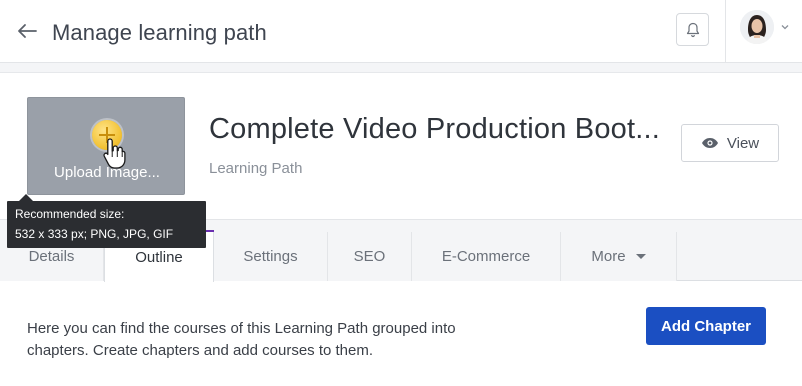 This screenshot has width=802, height=386. I want to click on avatar, so click(757, 27).